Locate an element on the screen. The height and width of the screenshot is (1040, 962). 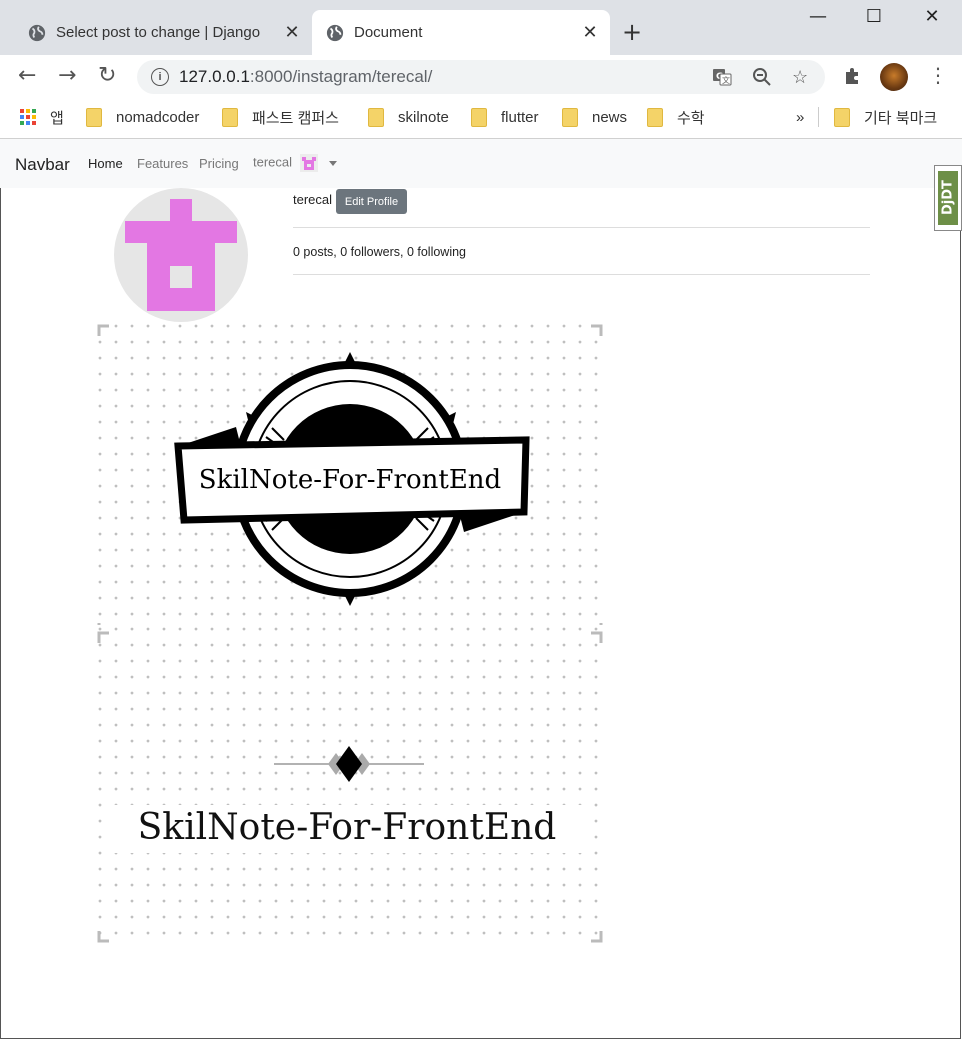
svg-text: 文 is located at coordinates (726, 80).